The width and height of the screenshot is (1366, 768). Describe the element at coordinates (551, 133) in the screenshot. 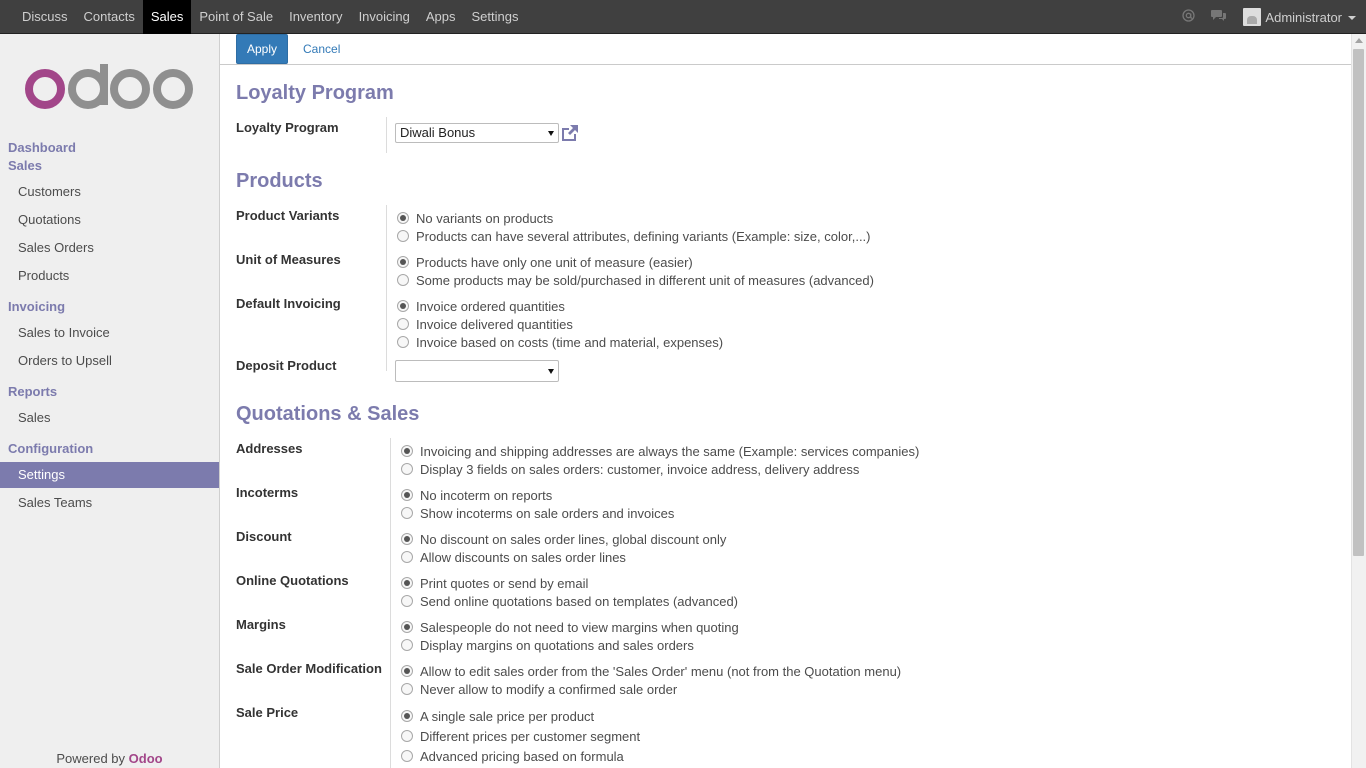

I see `dropdown-arrow-icon` at that location.